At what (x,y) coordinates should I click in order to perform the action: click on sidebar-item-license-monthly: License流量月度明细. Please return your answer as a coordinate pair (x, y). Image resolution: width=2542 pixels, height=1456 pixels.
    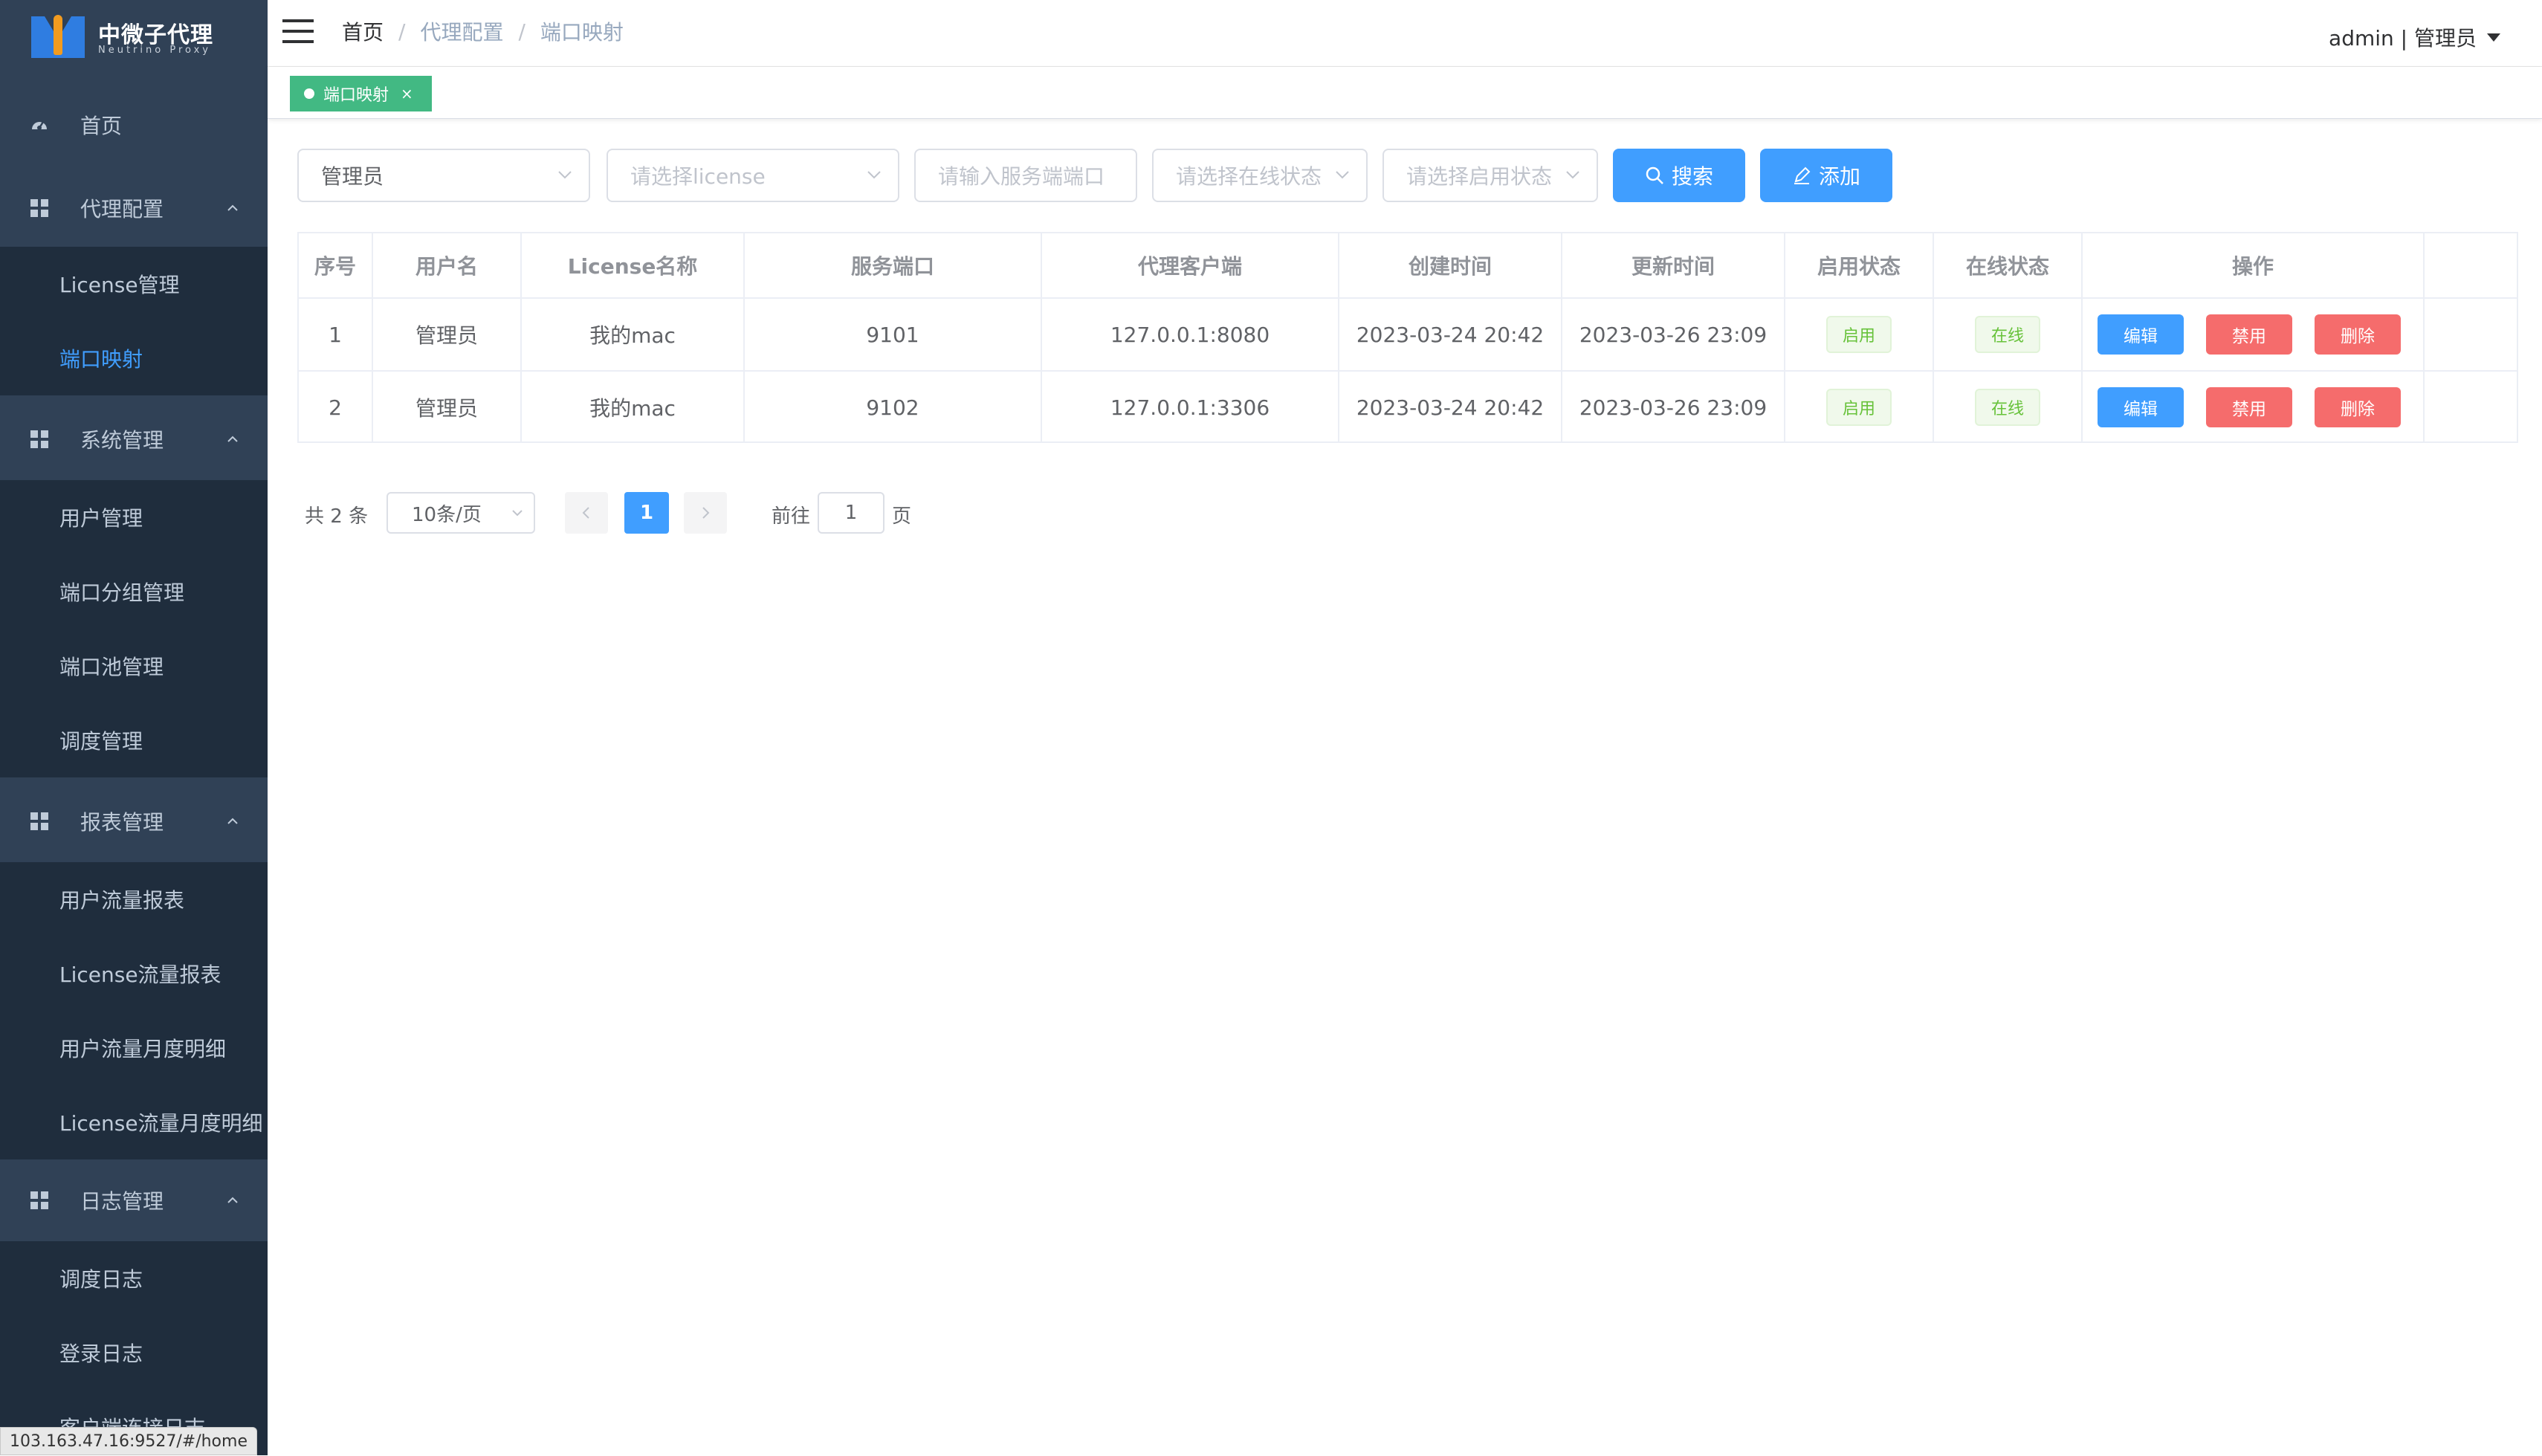
    Looking at the image, I should click on (134, 1122).